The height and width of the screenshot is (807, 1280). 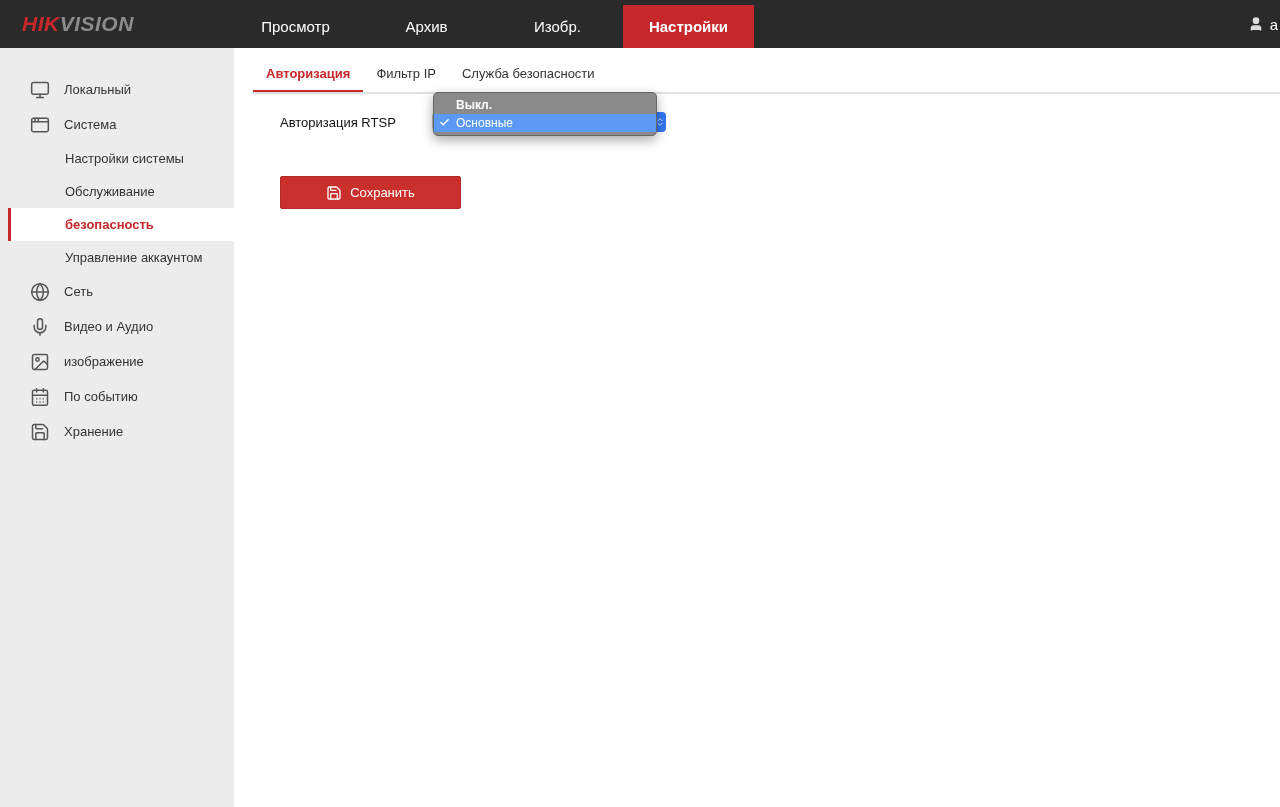 What do you see at coordinates (117, 291) in the screenshot?
I see `sidebar-item: Сеть` at bounding box center [117, 291].